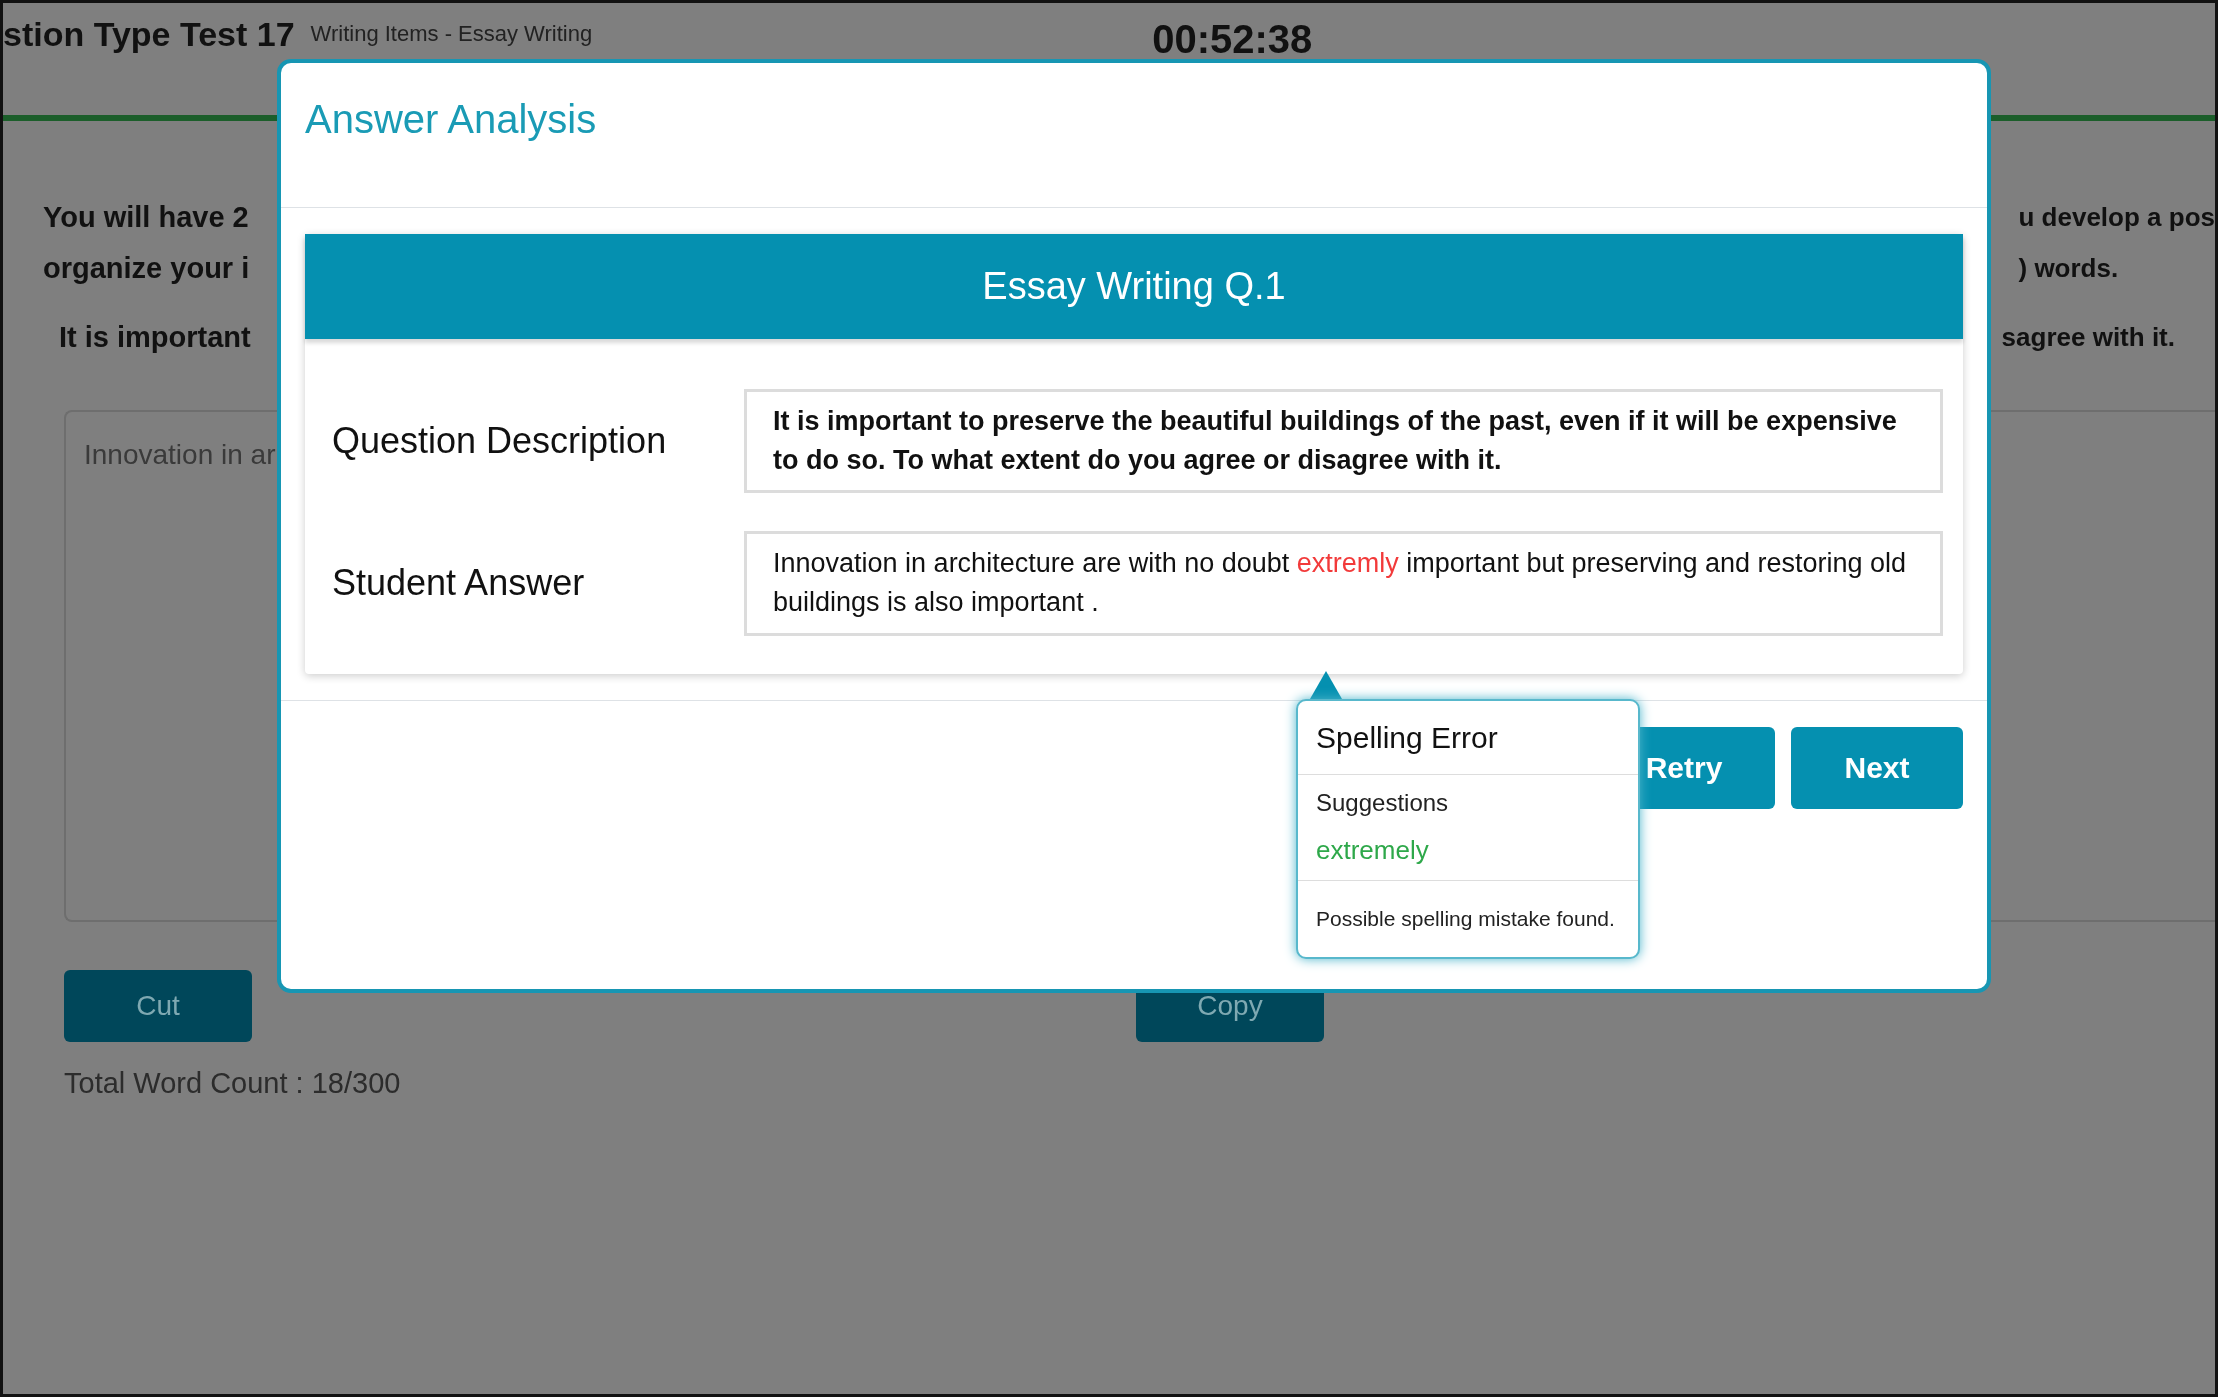 This screenshot has height=1397, width=2218. I want to click on instruction-text: You will have 2, so click(146, 217).